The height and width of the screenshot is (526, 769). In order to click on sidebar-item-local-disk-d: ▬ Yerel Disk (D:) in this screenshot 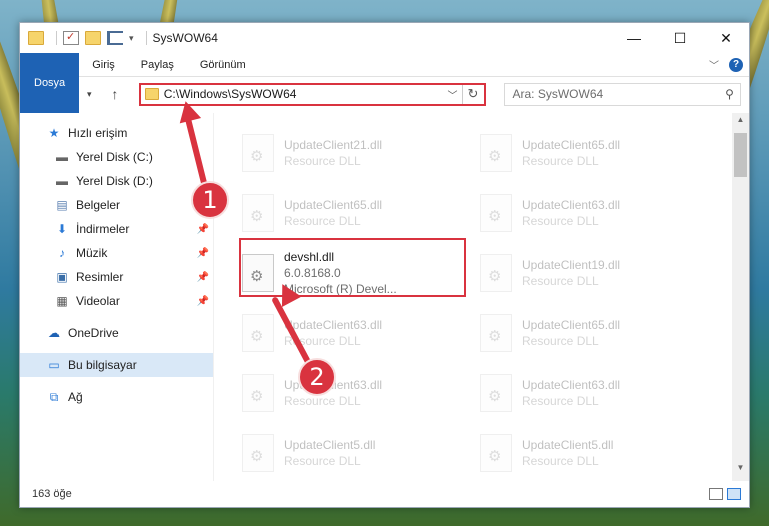, I will do `click(116, 181)`.